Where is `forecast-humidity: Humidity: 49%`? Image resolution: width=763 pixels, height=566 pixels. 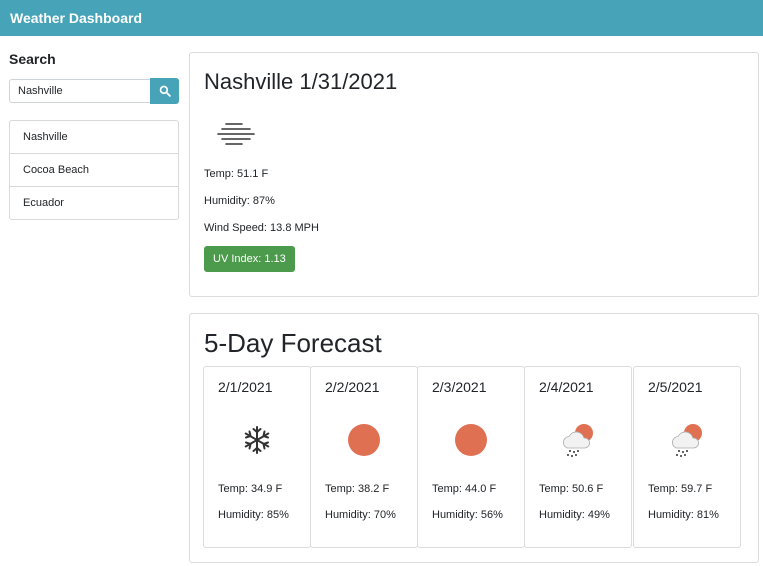
forecast-humidity: Humidity: 49% is located at coordinates (574, 515).